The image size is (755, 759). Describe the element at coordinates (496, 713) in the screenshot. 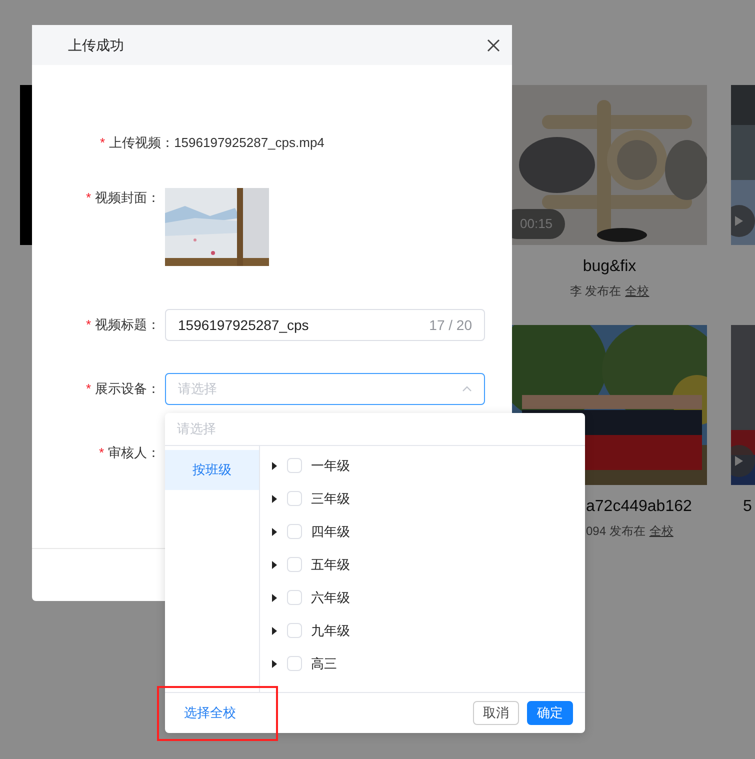

I see `cancel-button: 取消` at that location.